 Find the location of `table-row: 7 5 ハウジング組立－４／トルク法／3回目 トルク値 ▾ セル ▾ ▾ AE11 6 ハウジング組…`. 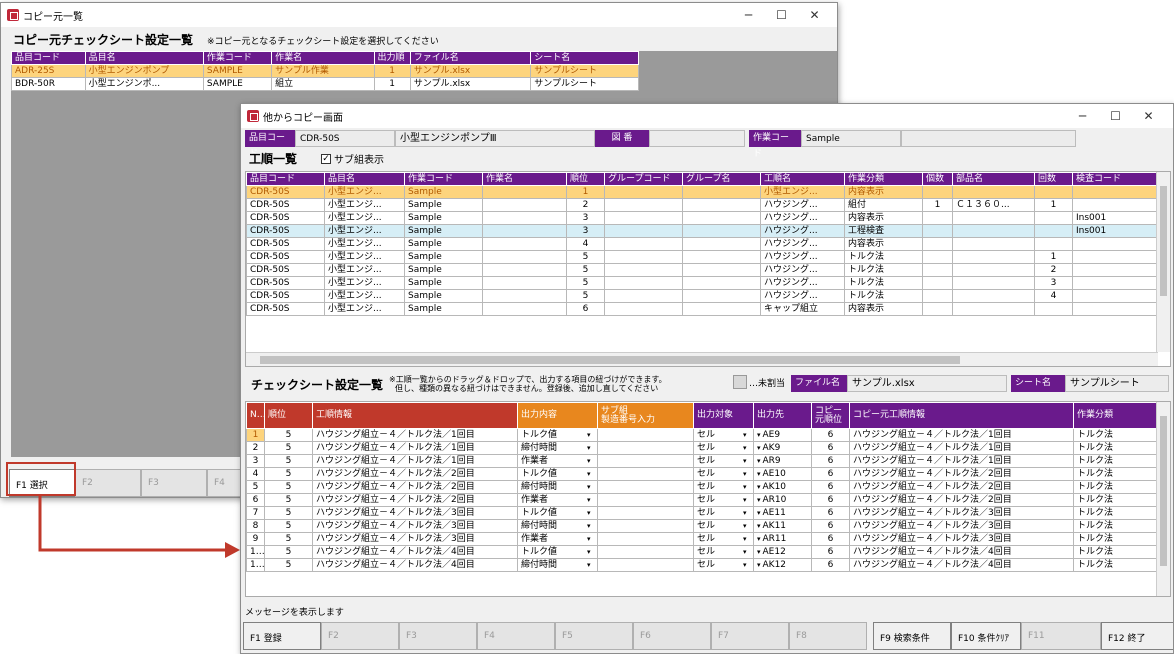

table-row: 7 5 ハウジング組立－４／トルク法／3回目 トルク値 ▾ セル ▾ ▾ AE11 6 ハウジング組… is located at coordinates (702, 513).